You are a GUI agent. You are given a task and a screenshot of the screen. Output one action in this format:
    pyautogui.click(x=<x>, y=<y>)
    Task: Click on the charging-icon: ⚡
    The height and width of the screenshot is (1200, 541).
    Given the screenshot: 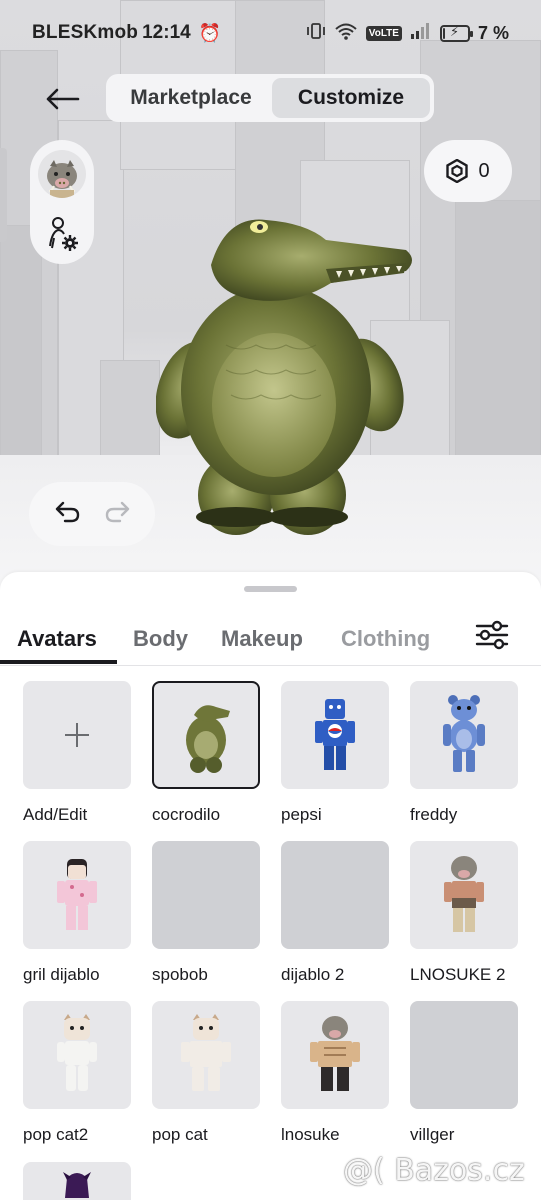 What is the action you would take?
    pyautogui.click(x=454, y=31)
    